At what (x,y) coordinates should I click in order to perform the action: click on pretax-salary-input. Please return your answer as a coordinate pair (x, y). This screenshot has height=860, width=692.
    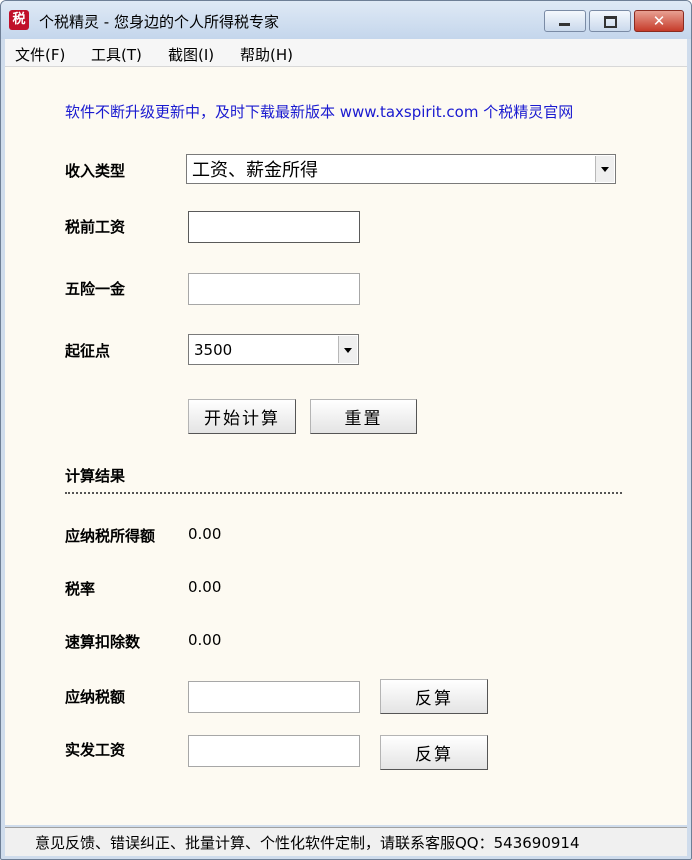
    Looking at the image, I should click on (274, 227).